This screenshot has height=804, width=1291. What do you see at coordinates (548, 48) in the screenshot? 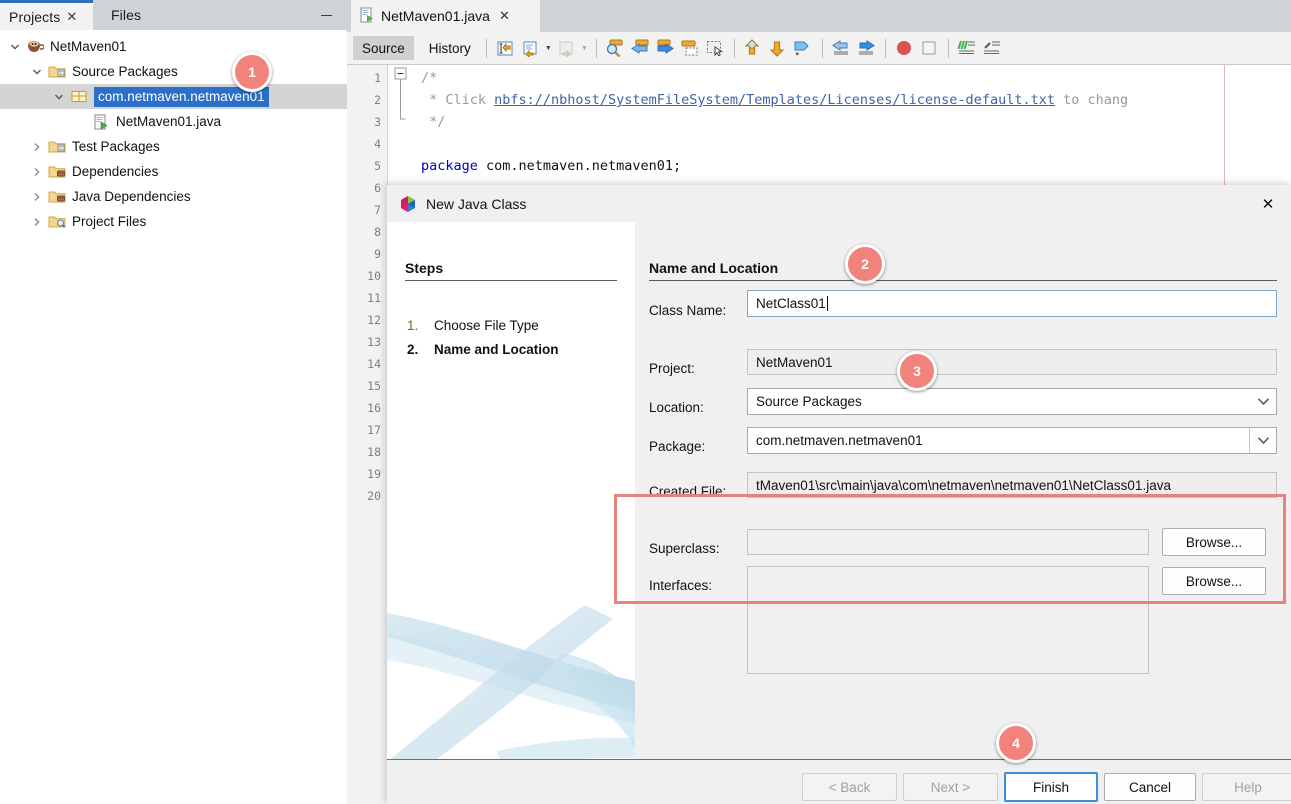
I see `dropdown-caret-icon: ▼` at bounding box center [548, 48].